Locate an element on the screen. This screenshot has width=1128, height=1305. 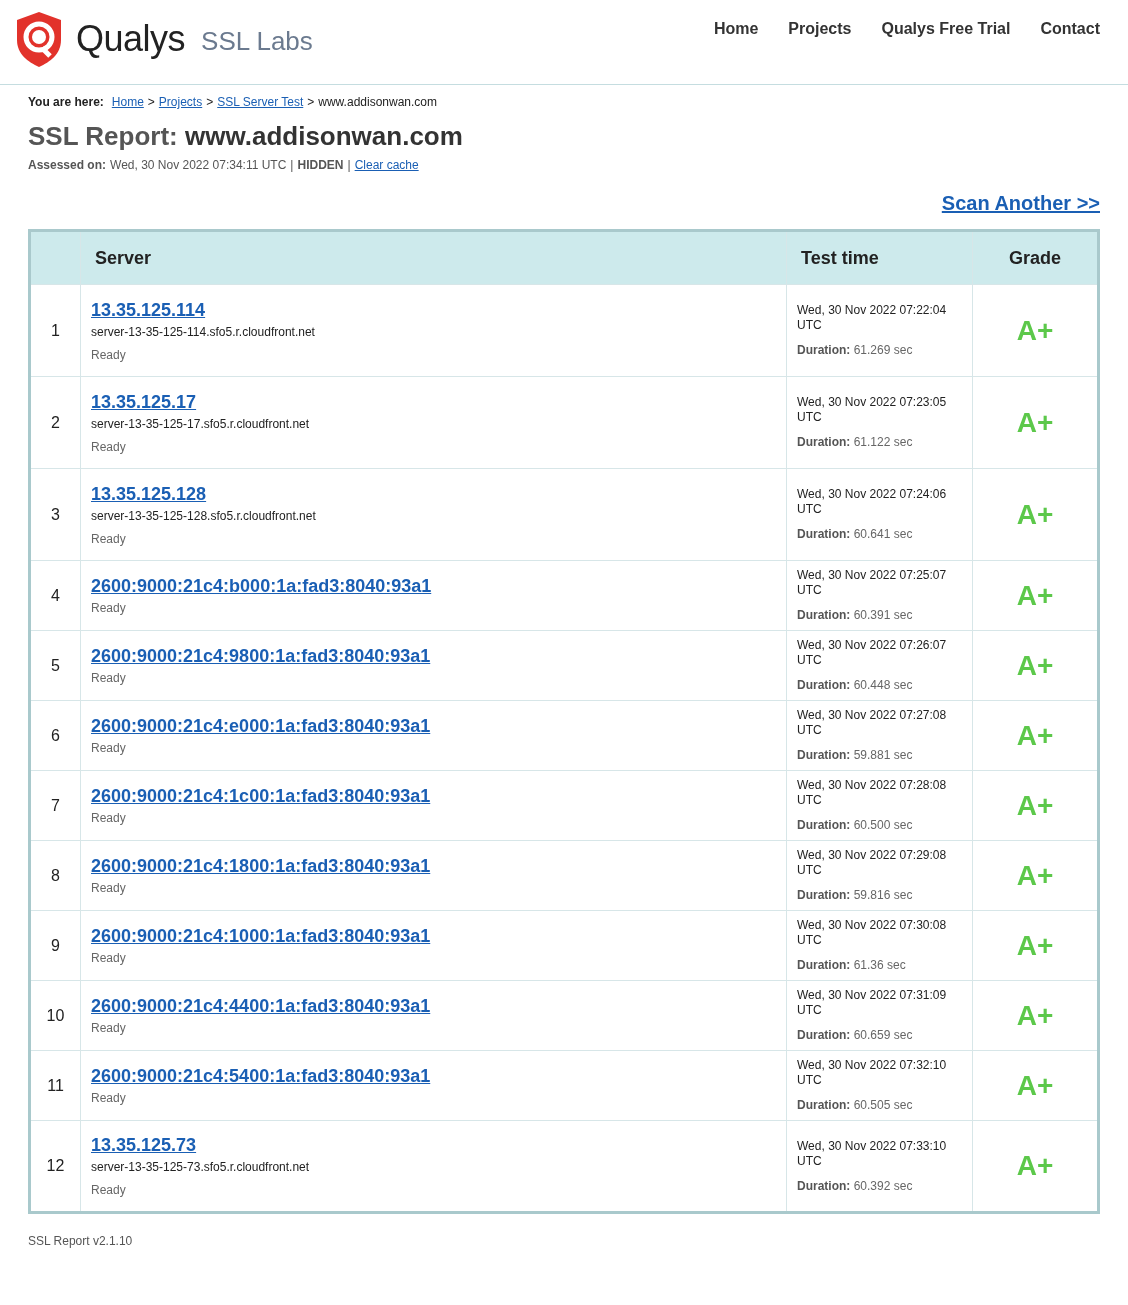
row-number: 7 is located at coordinates (55, 805).